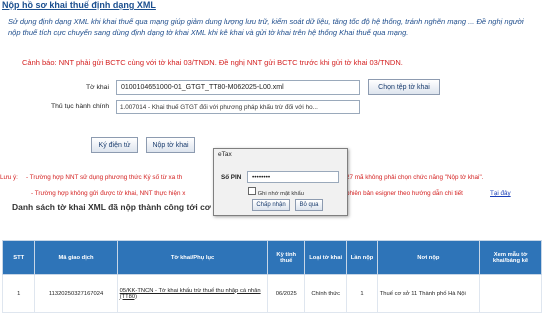 Image resolution: width=548 pixels, height=326 pixels. What do you see at coordinates (362, 293) in the screenshot?
I see `row-times: 1` at bounding box center [362, 293].